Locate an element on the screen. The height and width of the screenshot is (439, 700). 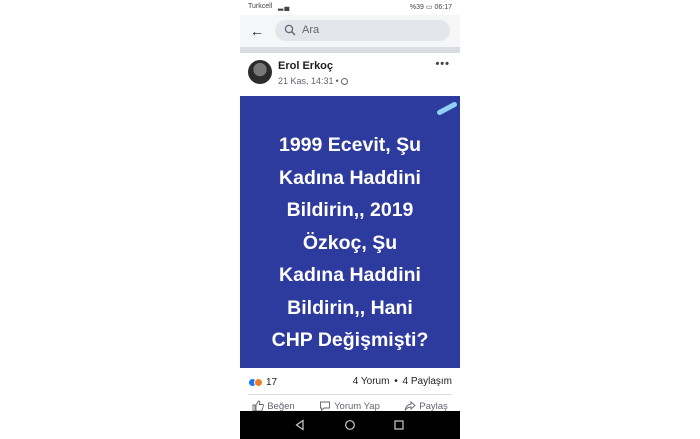
post-author: Erol Erkoç is located at coordinates (305, 66).